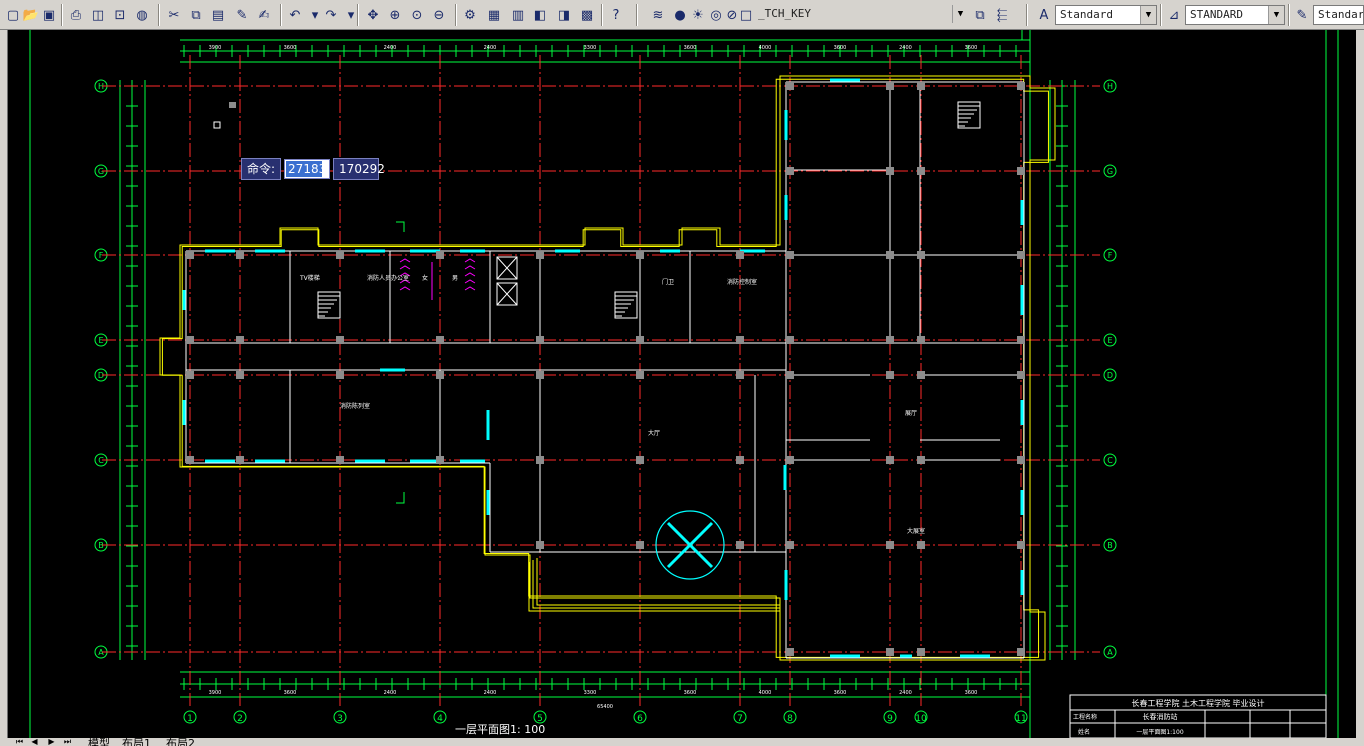 The width and height of the screenshot is (1364, 746). What do you see at coordinates (1174, 15) in the screenshot?
I see `dim-style-icon: ⊿` at bounding box center [1174, 15].